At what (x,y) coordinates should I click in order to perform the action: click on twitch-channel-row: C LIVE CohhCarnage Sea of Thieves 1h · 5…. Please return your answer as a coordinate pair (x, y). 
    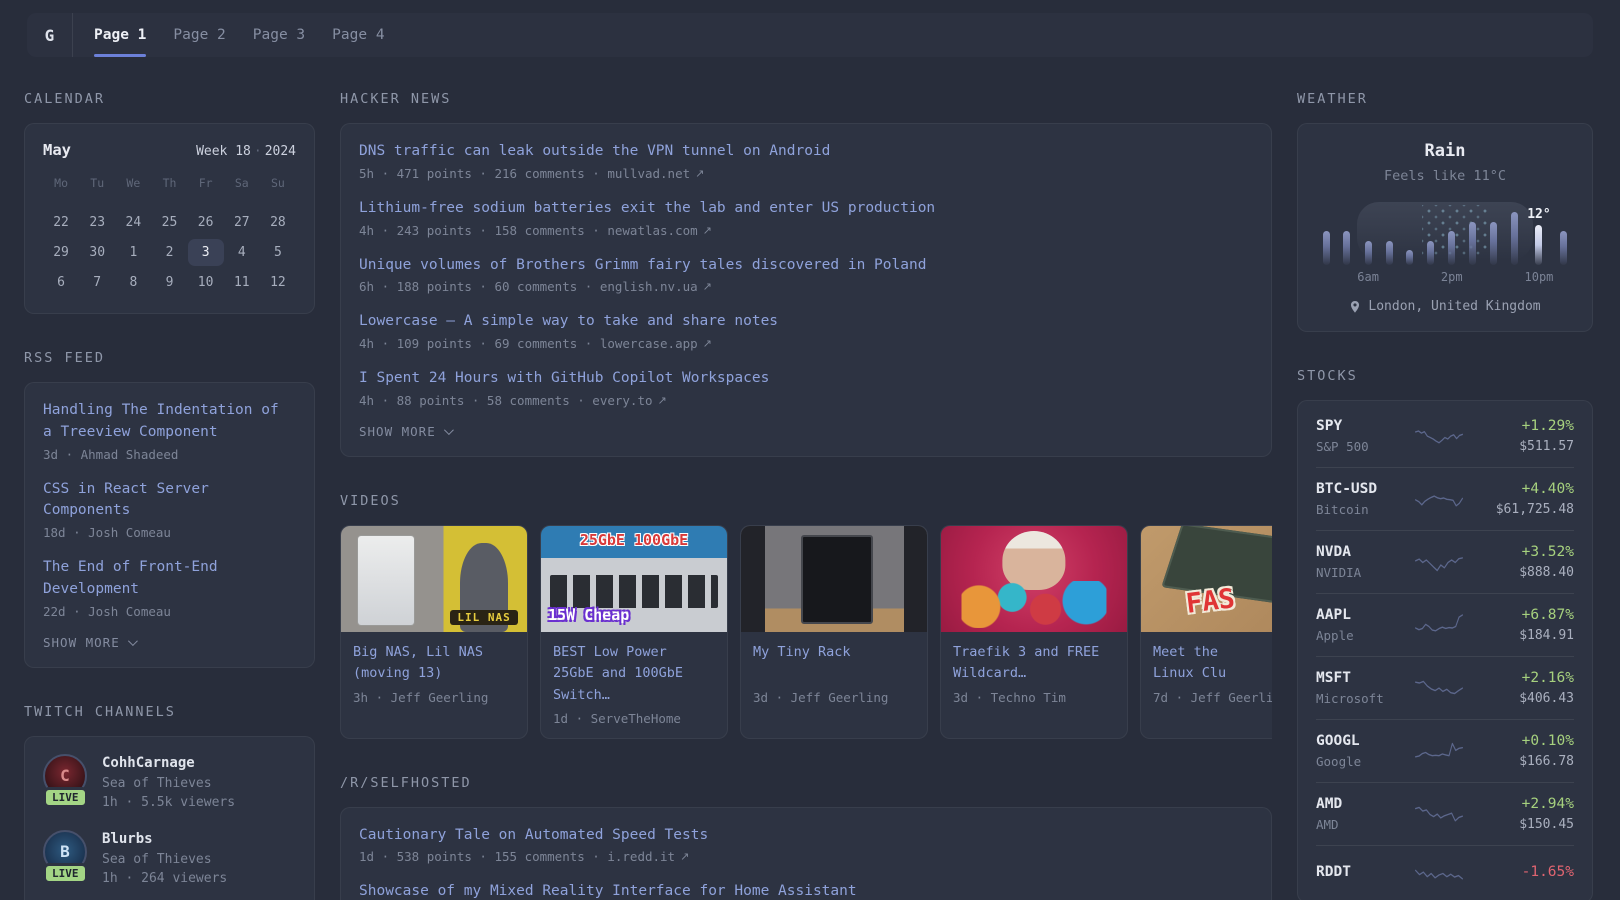
    Looking at the image, I should click on (169, 781).